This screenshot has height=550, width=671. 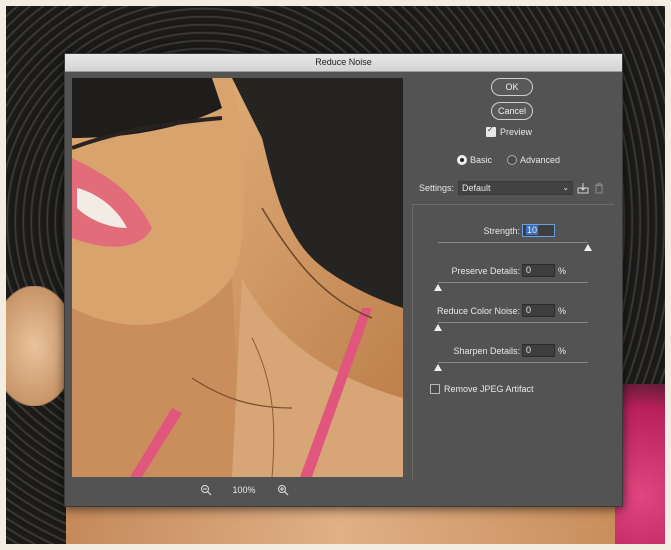 I want to click on strength-slider-track, so click(x=513, y=242).